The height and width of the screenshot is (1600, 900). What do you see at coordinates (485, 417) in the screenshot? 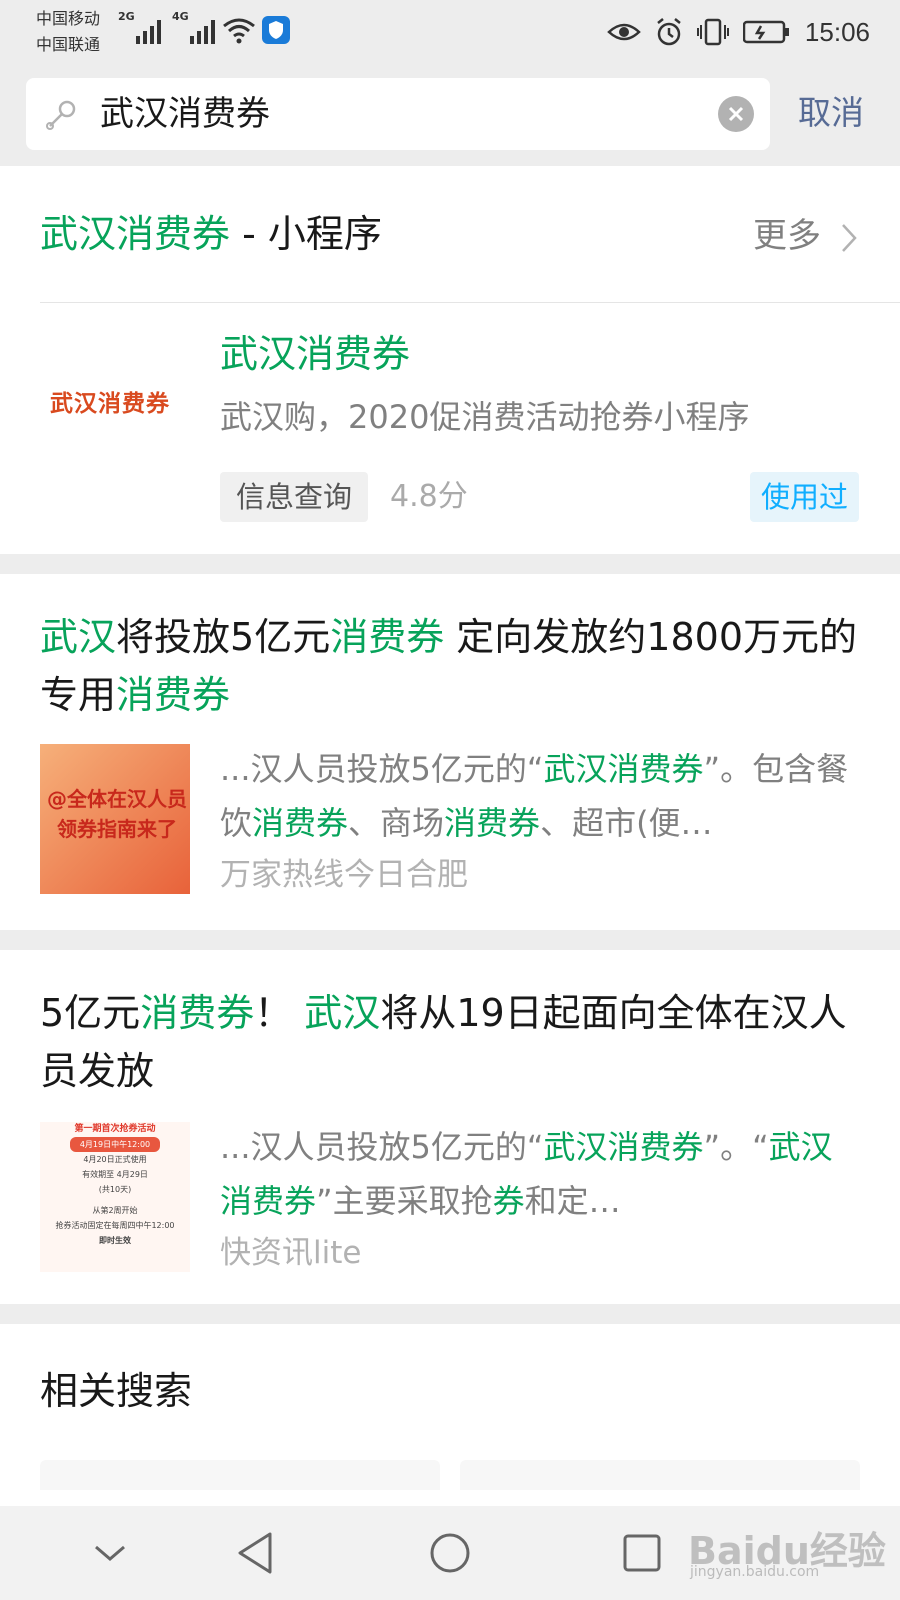
I see `mini-program-description: 武汉购，2020促消费活动抢券小程序` at bounding box center [485, 417].